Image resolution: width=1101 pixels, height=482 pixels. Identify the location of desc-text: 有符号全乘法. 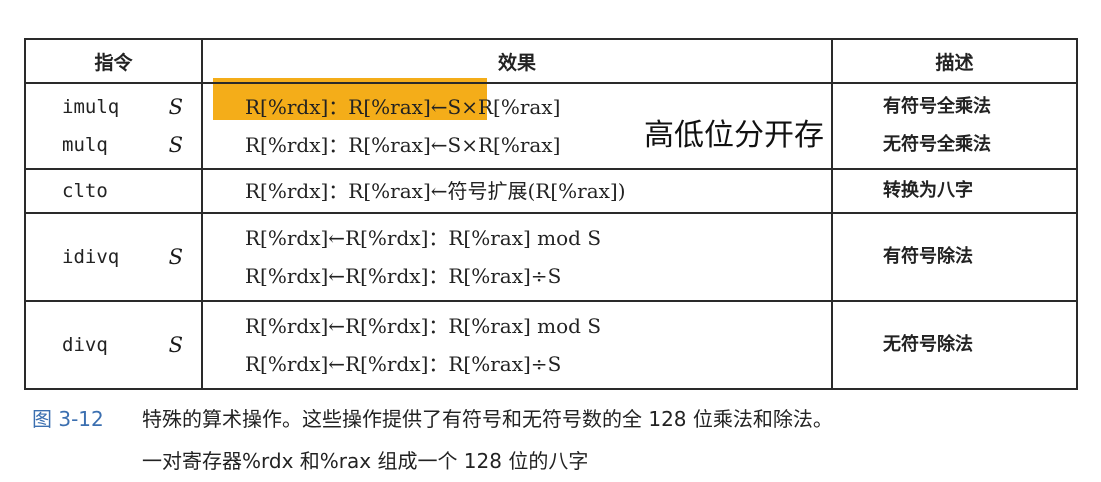
(937, 106).